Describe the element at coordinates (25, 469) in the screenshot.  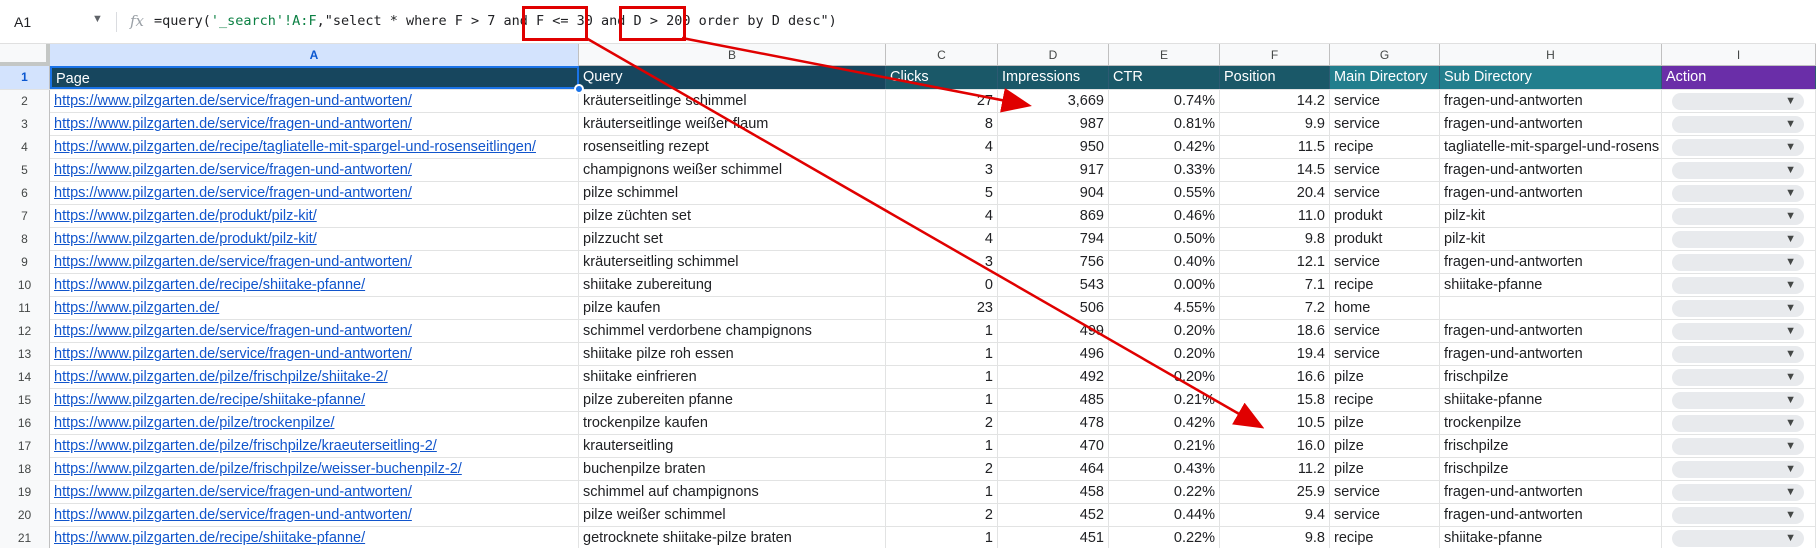
I see `row-number: 18` at that location.